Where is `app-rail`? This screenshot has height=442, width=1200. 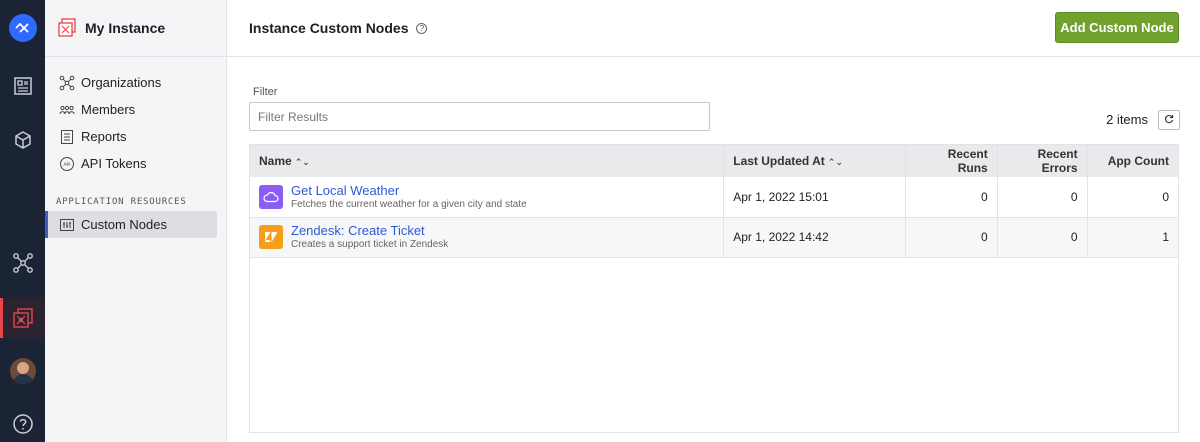 app-rail is located at coordinates (22, 221).